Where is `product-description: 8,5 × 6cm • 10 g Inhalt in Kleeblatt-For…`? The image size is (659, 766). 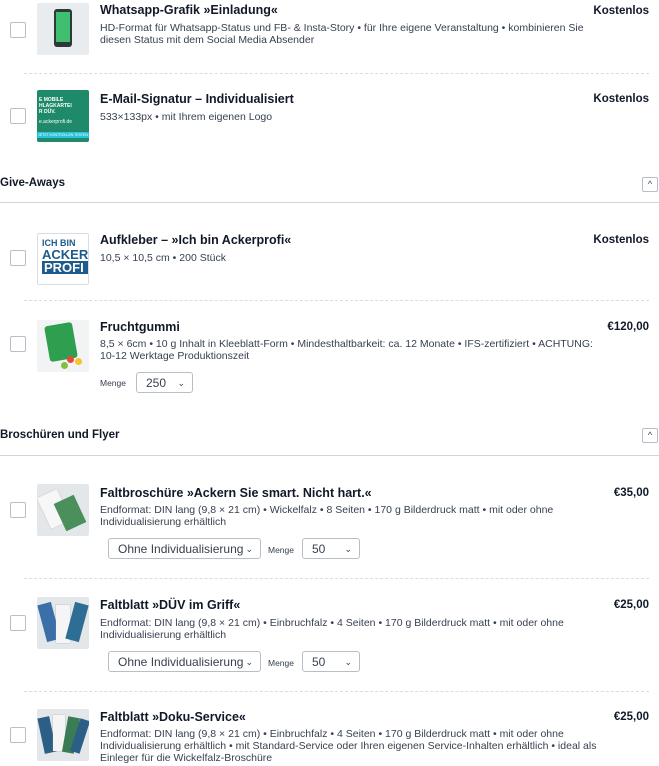
product-description: 8,5 × 6cm • 10 g Inhalt in Kleeblatt-For… is located at coordinates (346, 350).